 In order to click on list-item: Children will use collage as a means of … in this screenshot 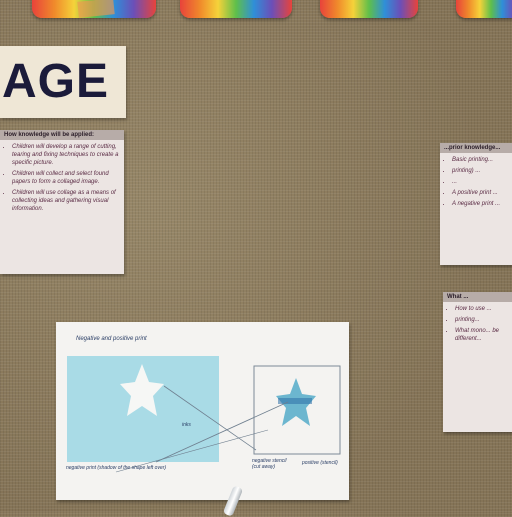, I will do `click(66, 201)`.